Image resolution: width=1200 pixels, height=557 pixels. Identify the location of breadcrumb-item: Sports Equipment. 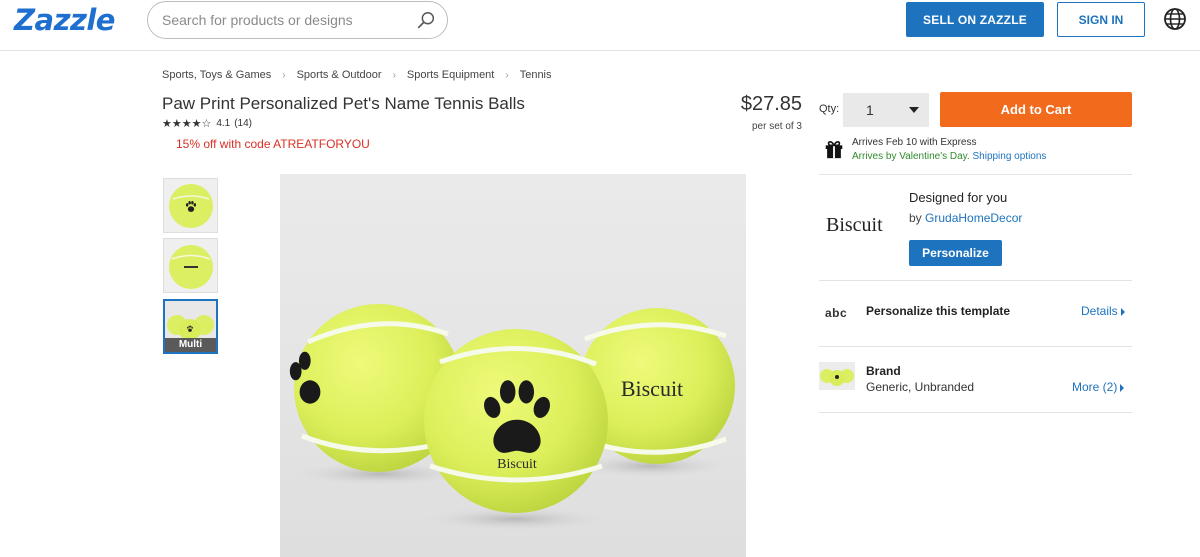
(450, 75).